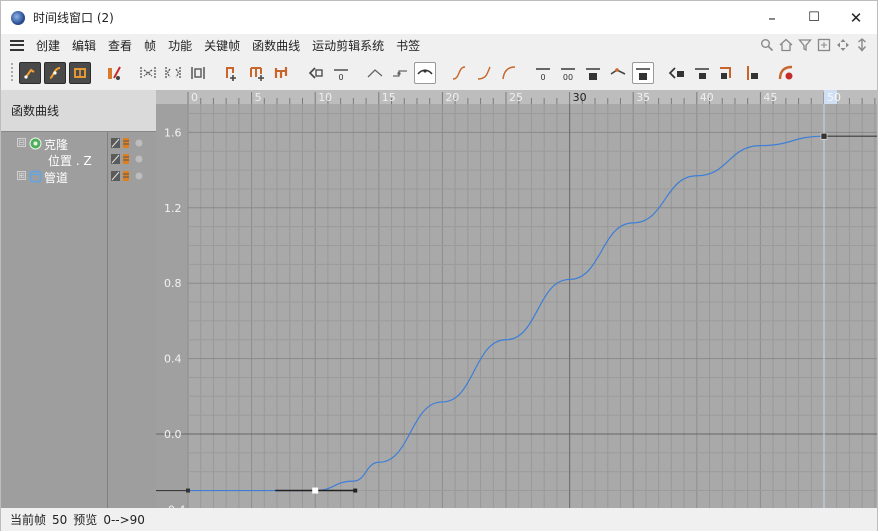 Image resolution: width=878 pixels, height=531 pixels. Describe the element at coordinates (355, 490) in the screenshot. I see `tangent-handle` at that location.